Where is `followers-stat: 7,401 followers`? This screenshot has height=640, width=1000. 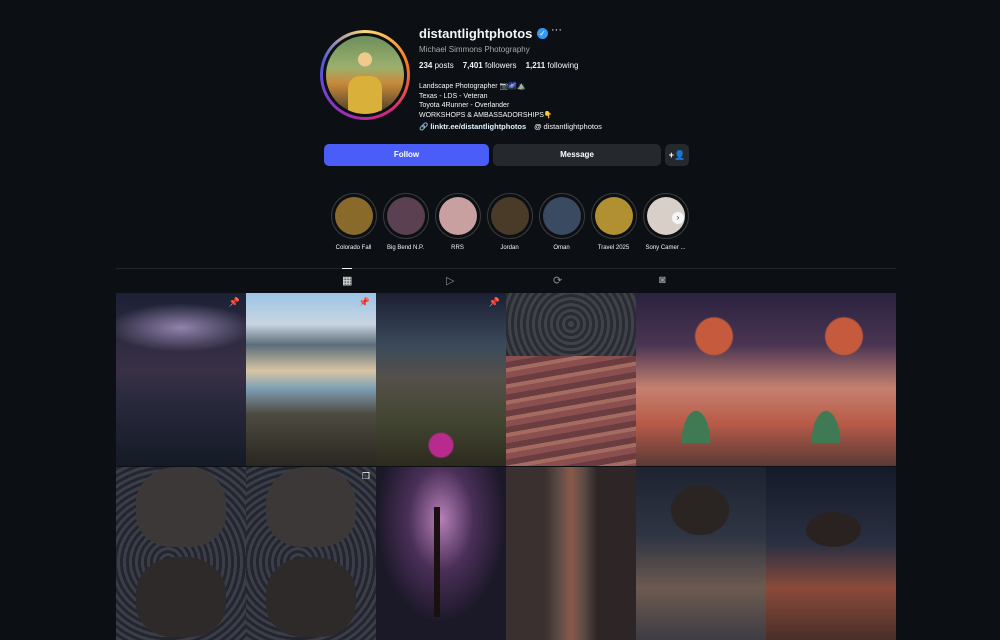
followers-stat: 7,401 followers is located at coordinates (490, 65).